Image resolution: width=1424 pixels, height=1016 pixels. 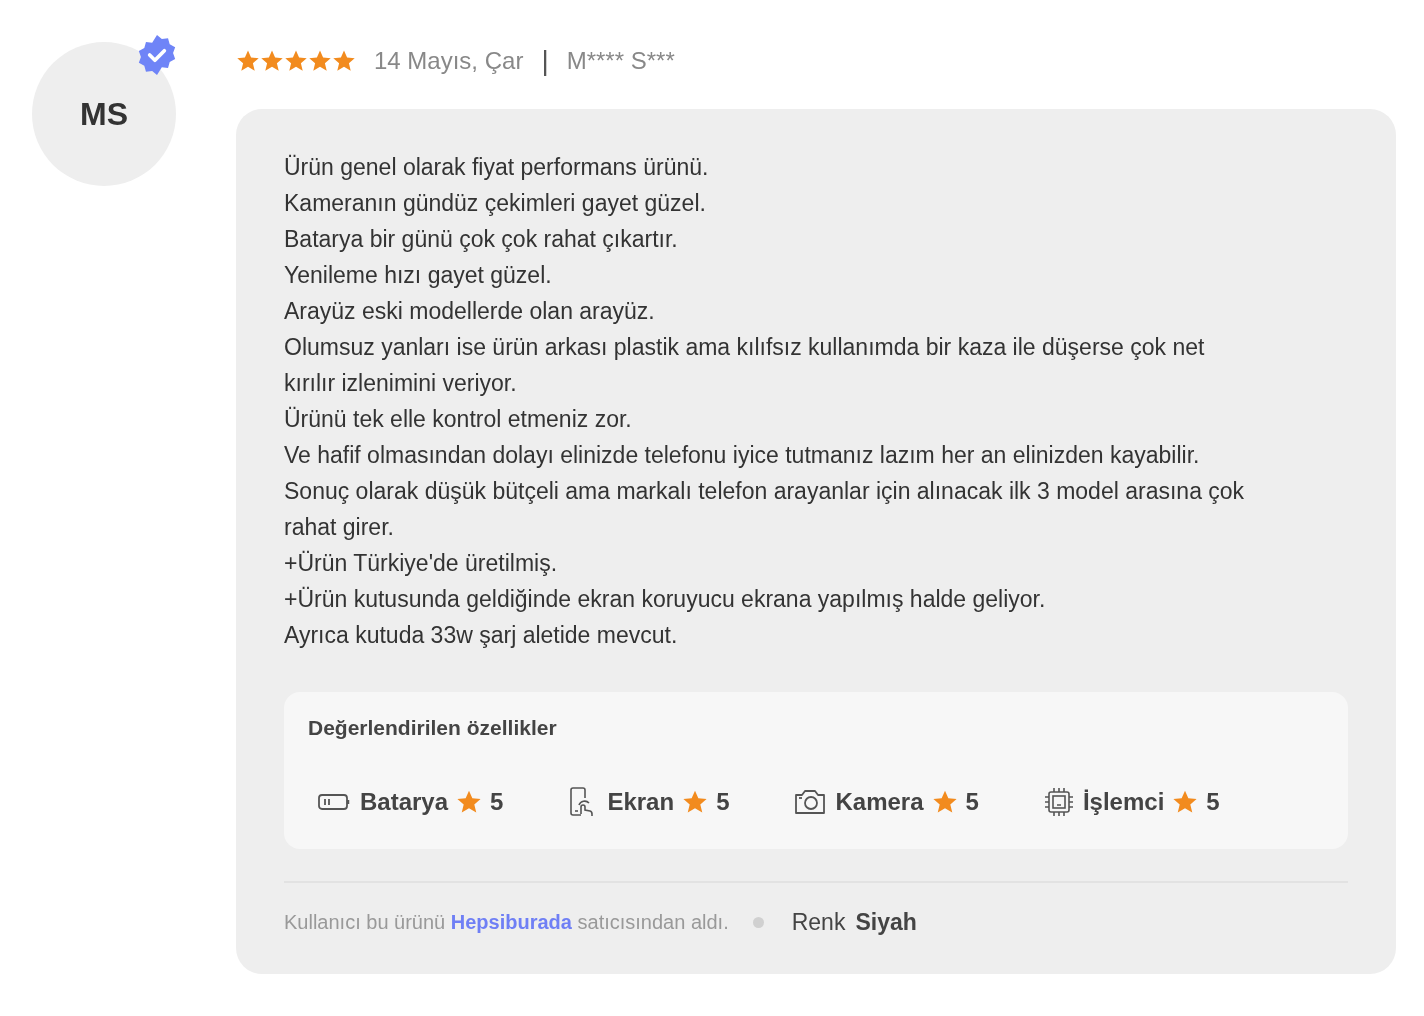 What do you see at coordinates (421, 563) in the screenshot?
I see `review-text: +Ürün Türkiye'de üretilmiş.` at bounding box center [421, 563].